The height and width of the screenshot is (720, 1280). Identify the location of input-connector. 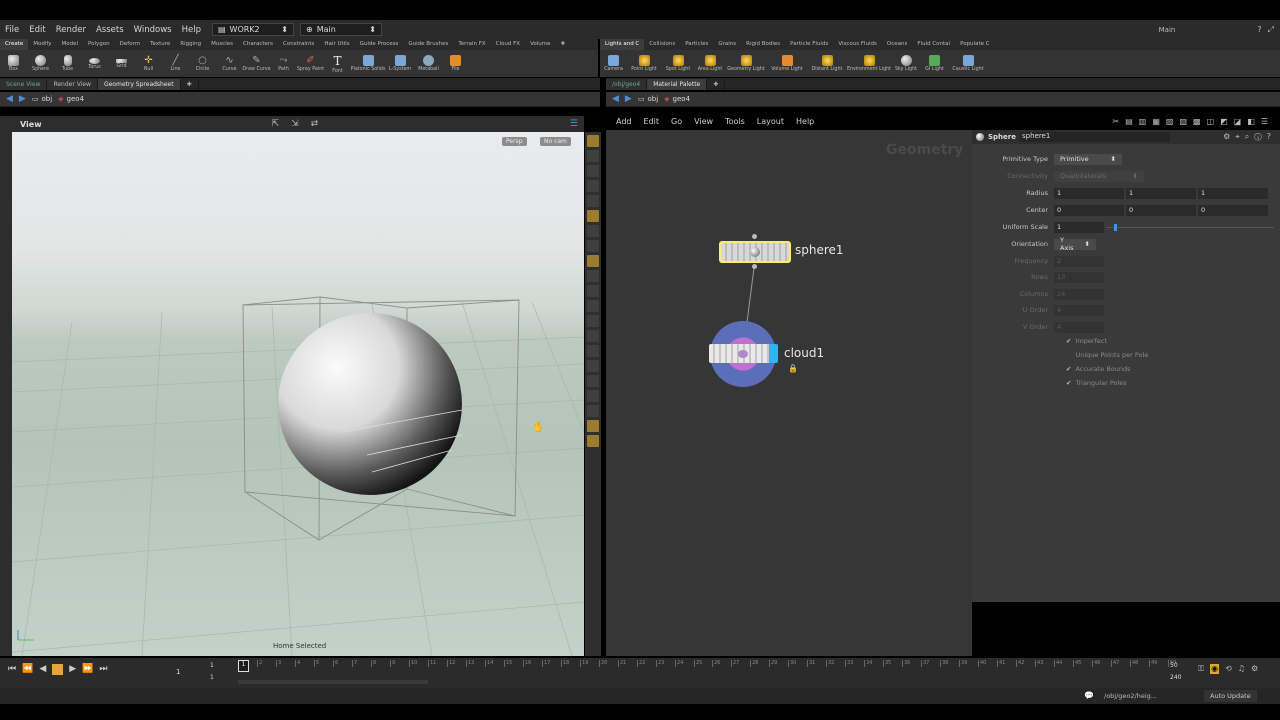
(754, 236).